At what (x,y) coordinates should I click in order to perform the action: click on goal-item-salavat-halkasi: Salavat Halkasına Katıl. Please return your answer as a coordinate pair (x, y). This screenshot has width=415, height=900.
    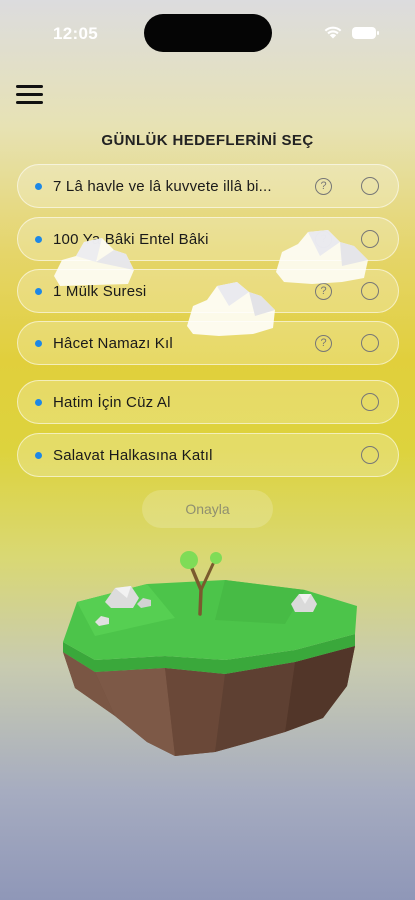
    Looking at the image, I should click on (208, 455).